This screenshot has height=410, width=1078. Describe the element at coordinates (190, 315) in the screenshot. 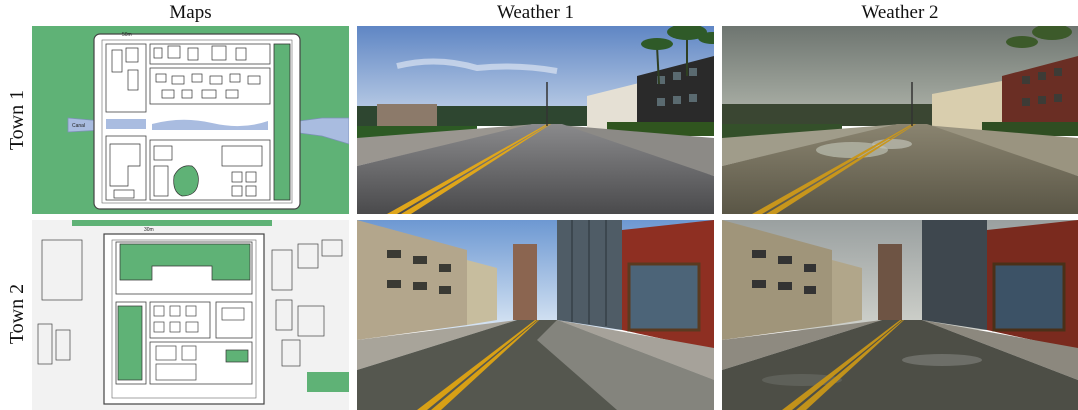

I see `town-2-map: 30m` at that location.